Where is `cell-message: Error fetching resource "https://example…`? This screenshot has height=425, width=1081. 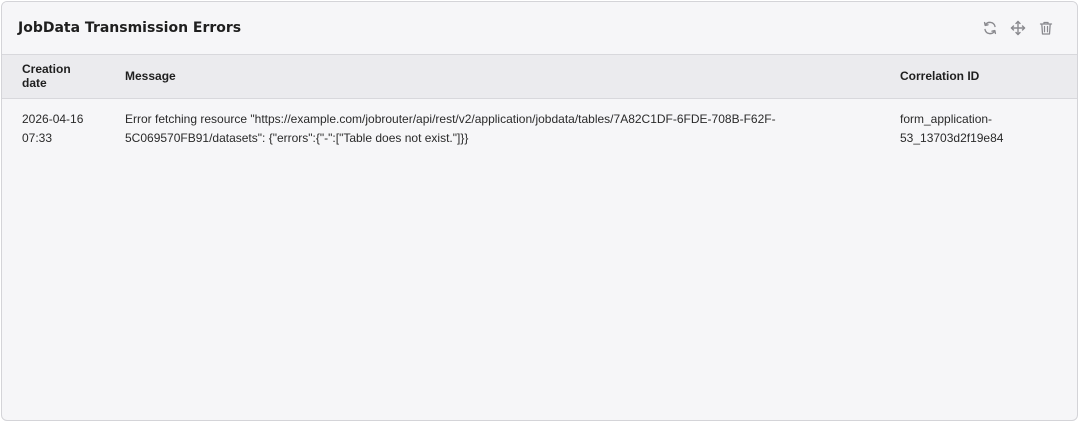 cell-message: Error fetching resource "https://example… is located at coordinates (450, 128).